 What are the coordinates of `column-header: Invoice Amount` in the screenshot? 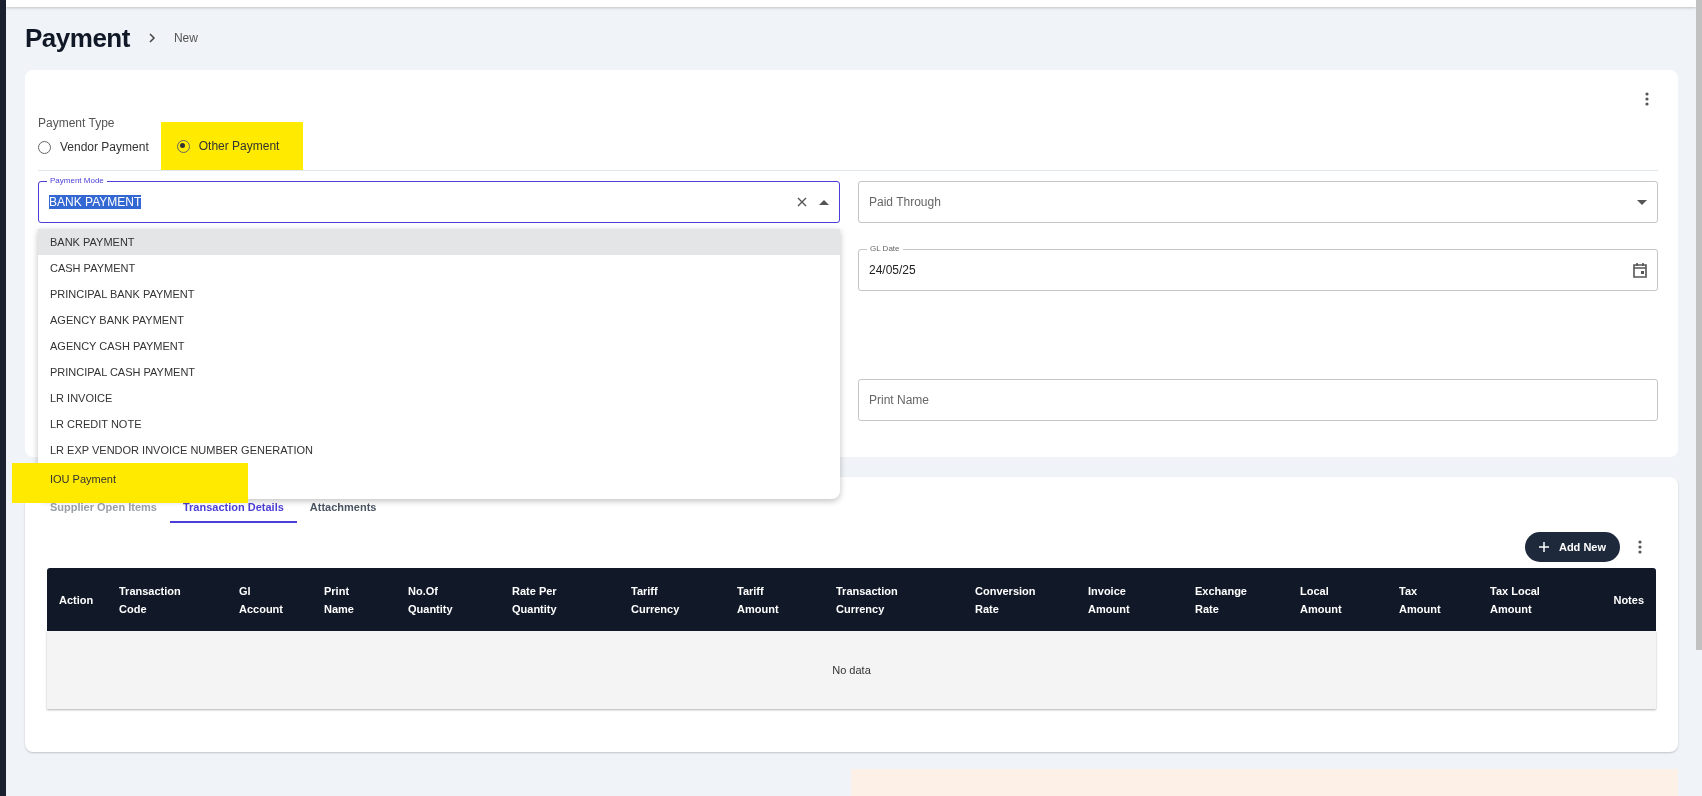 It's located at (1109, 600).